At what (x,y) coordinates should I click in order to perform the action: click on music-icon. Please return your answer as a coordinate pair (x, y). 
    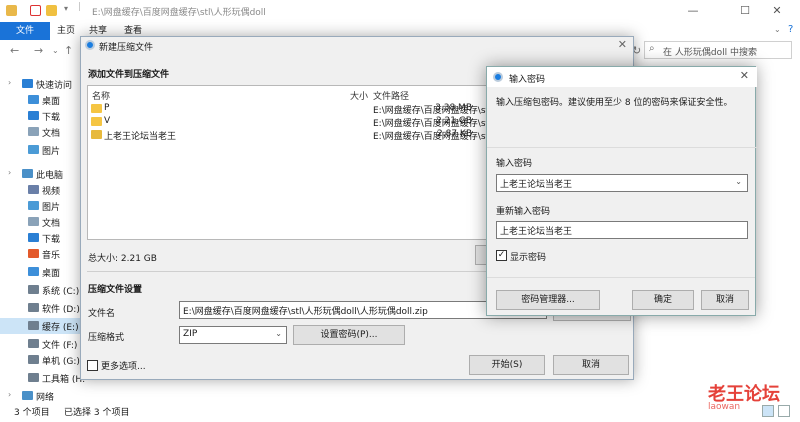
    Looking at the image, I should click on (33, 253).